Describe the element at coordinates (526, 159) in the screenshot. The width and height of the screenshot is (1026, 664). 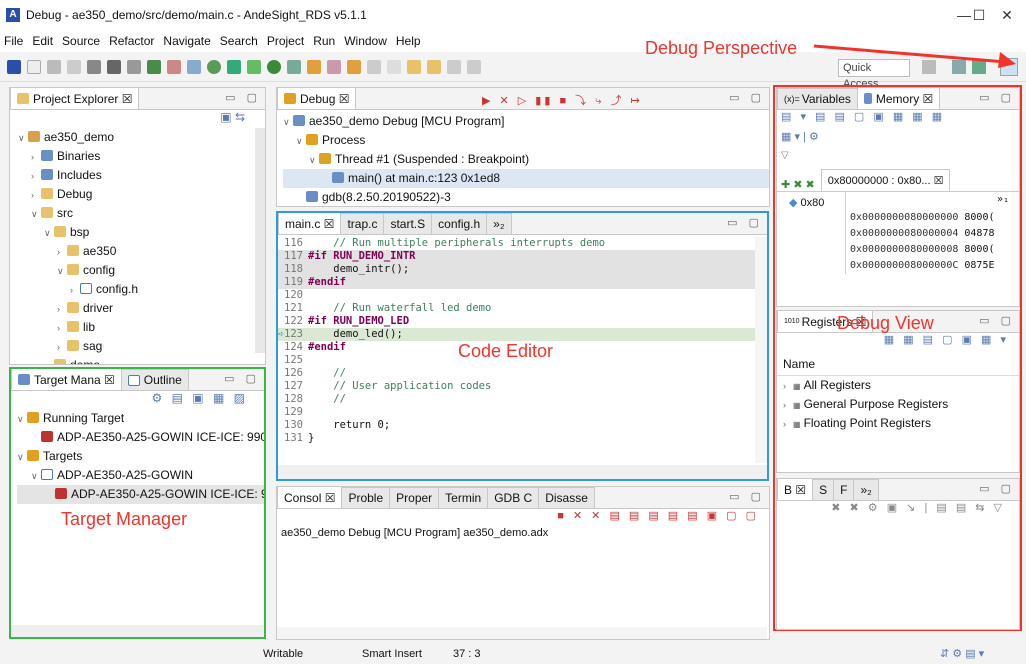
I see `tree-item: ∨ Thread #1 (Suspended : Breakpoint)` at that location.